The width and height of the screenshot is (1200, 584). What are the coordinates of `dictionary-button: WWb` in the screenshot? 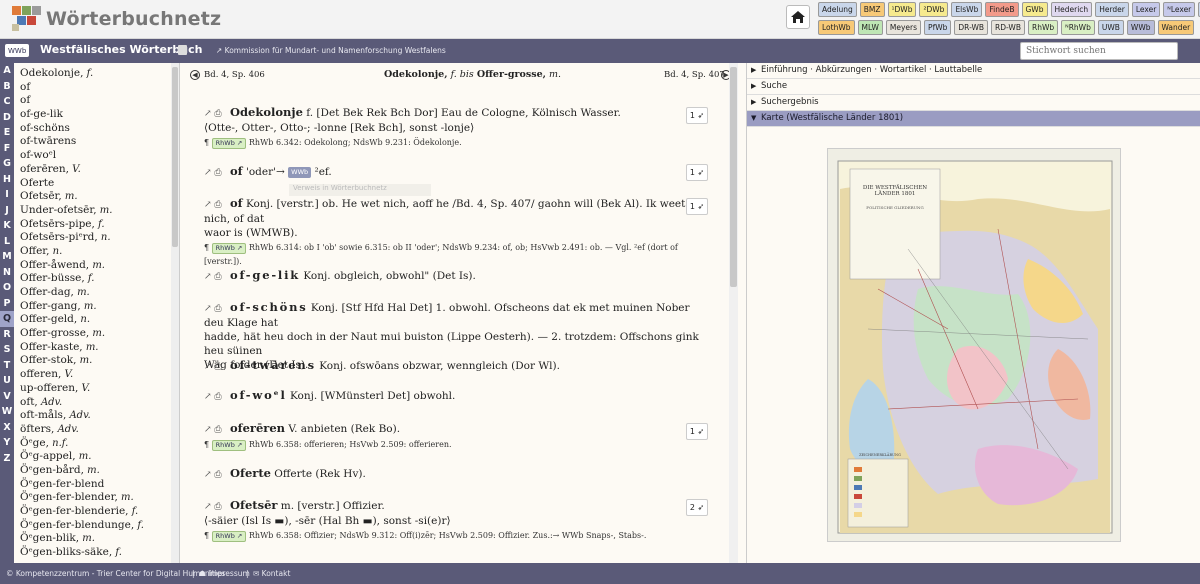 It's located at (1140, 27).